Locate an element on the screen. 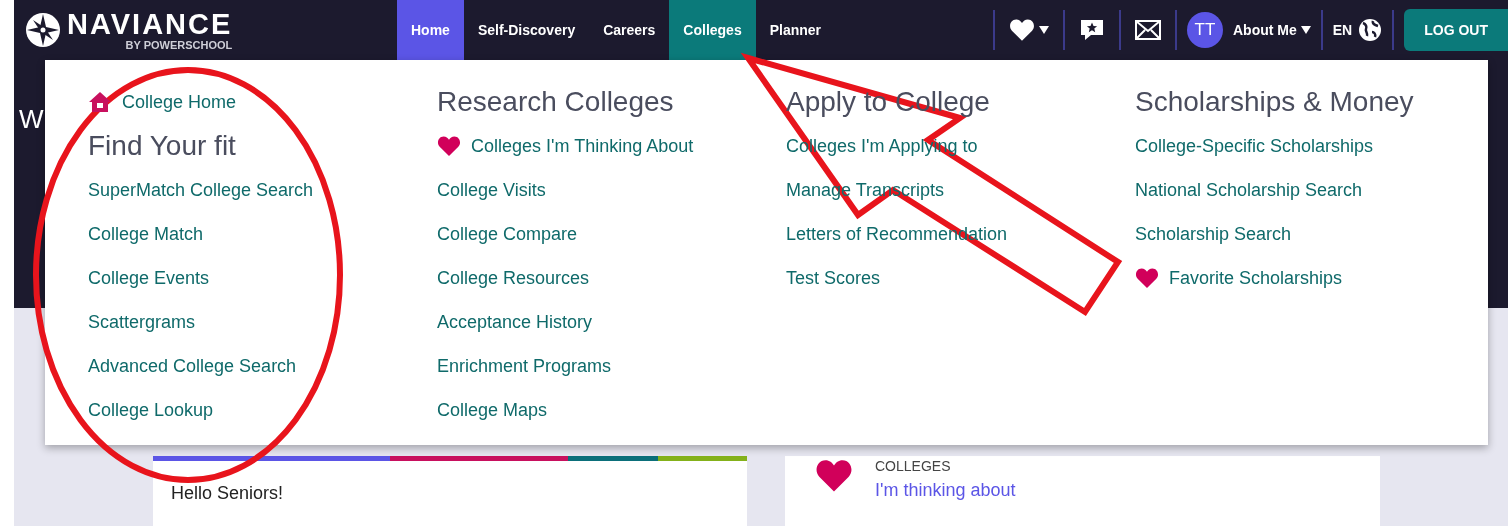  logout-button: LOG OUT is located at coordinates (1456, 29).